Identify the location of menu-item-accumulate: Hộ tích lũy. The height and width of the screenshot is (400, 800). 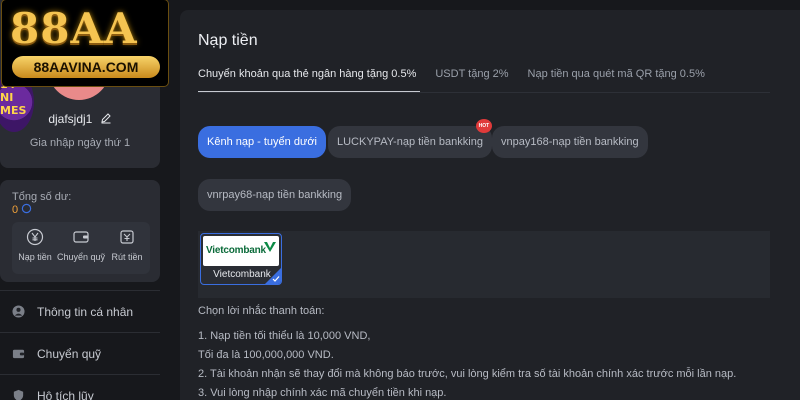
(80, 387).